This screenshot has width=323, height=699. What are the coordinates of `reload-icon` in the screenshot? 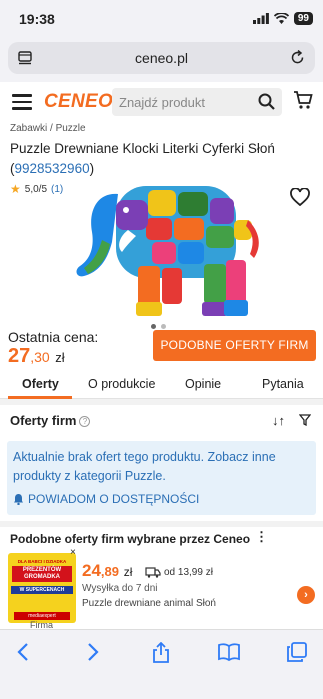 It's located at (297, 57).